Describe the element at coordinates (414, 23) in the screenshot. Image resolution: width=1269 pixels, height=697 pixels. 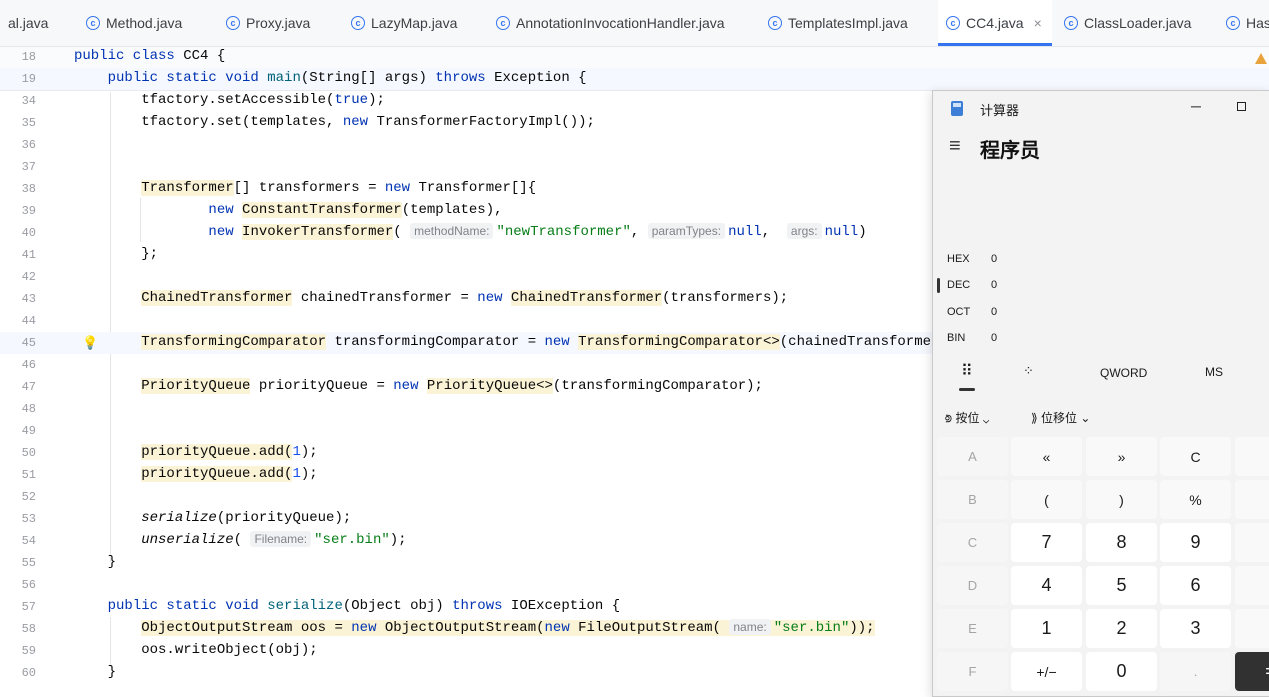
I see `tab-label: LazyMap.java` at that location.